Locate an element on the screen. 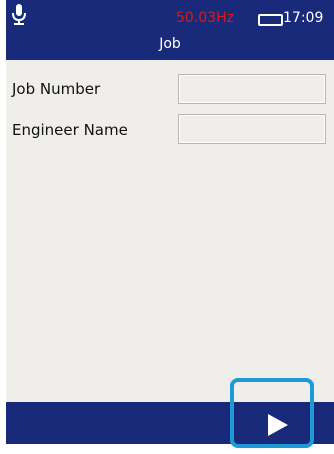  frequency-readout: 50.03Hz is located at coordinates (205, 18).